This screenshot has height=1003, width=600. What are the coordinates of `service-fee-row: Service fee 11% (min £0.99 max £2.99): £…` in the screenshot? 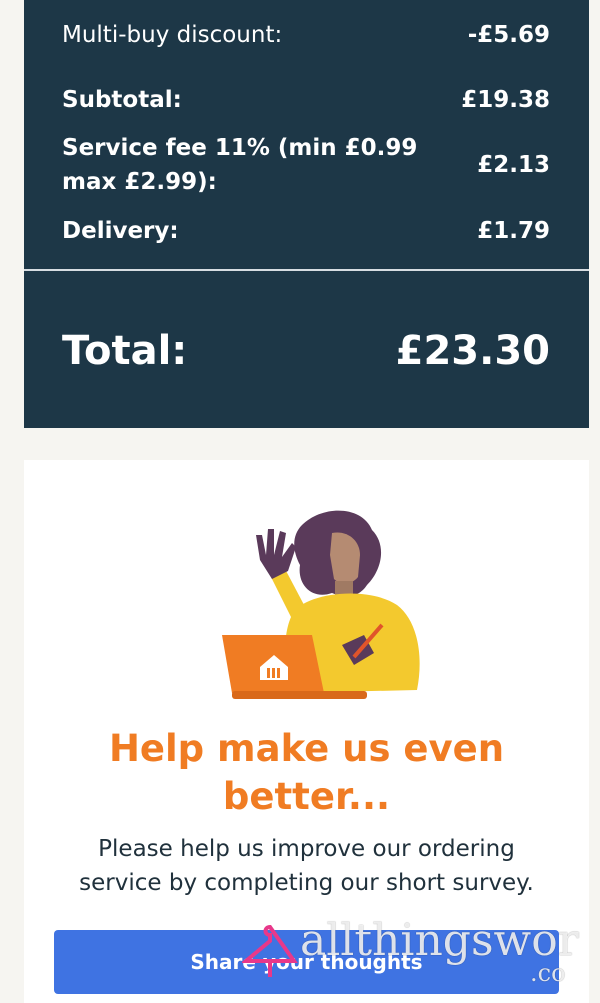 It's located at (306, 165).